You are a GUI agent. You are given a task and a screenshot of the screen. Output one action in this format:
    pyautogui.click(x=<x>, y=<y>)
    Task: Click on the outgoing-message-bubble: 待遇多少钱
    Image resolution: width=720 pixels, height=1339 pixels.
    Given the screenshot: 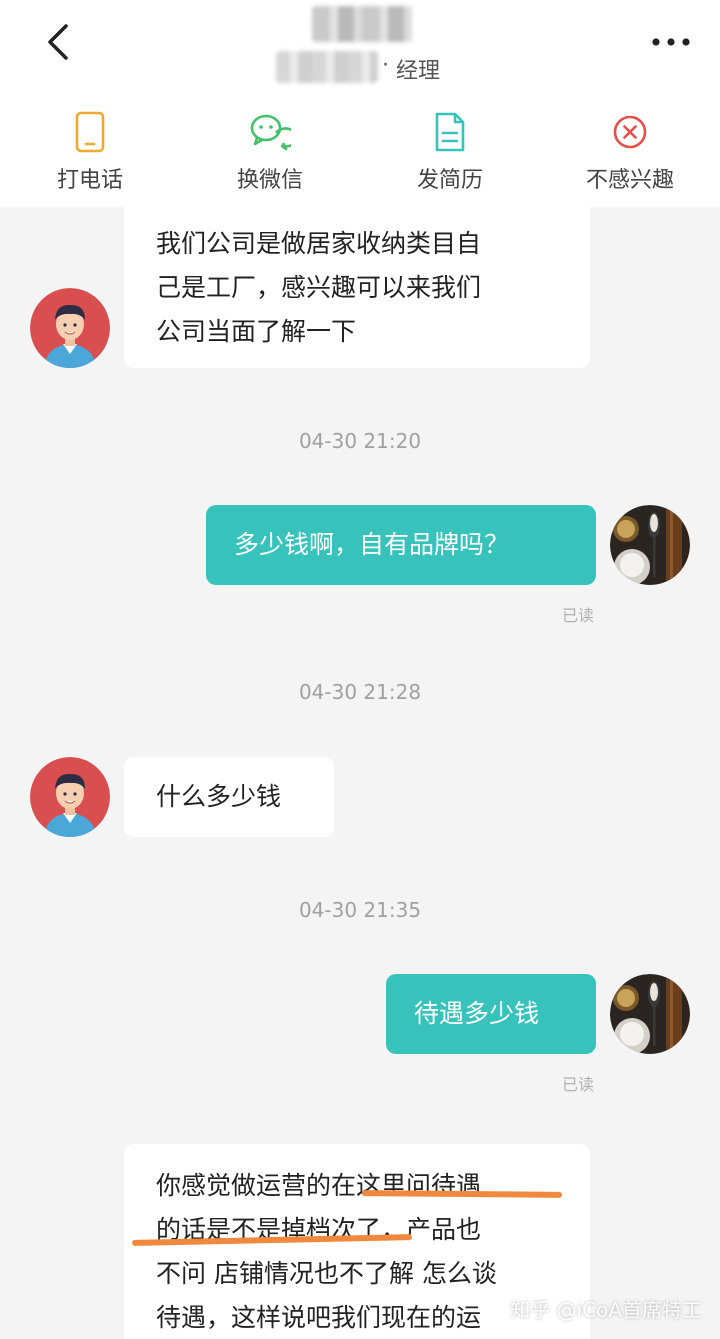 What is the action you would take?
    pyautogui.click(x=491, y=1014)
    